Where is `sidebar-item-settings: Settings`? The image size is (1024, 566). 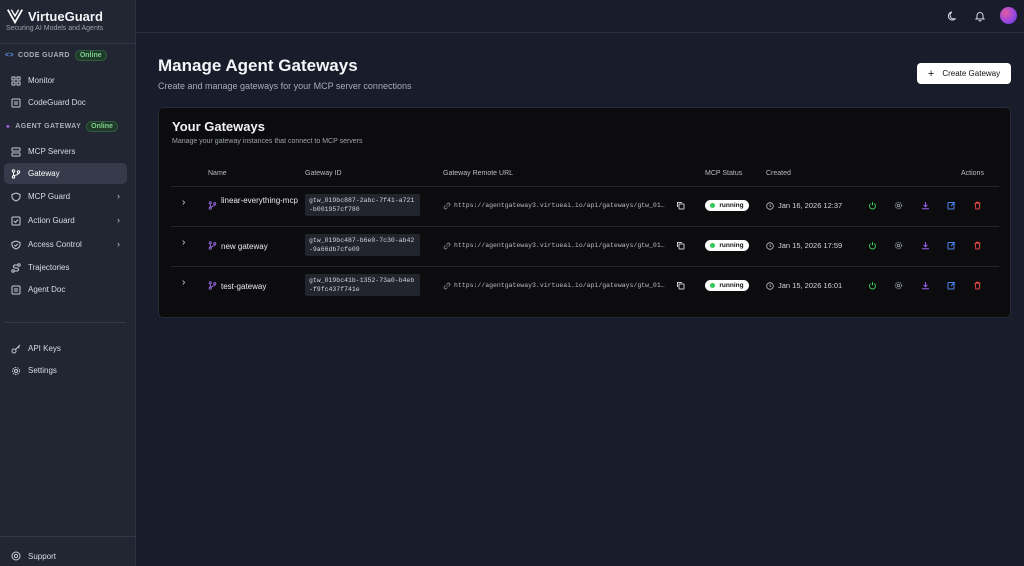 sidebar-item-settings: Settings is located at coordinates (65, 370).